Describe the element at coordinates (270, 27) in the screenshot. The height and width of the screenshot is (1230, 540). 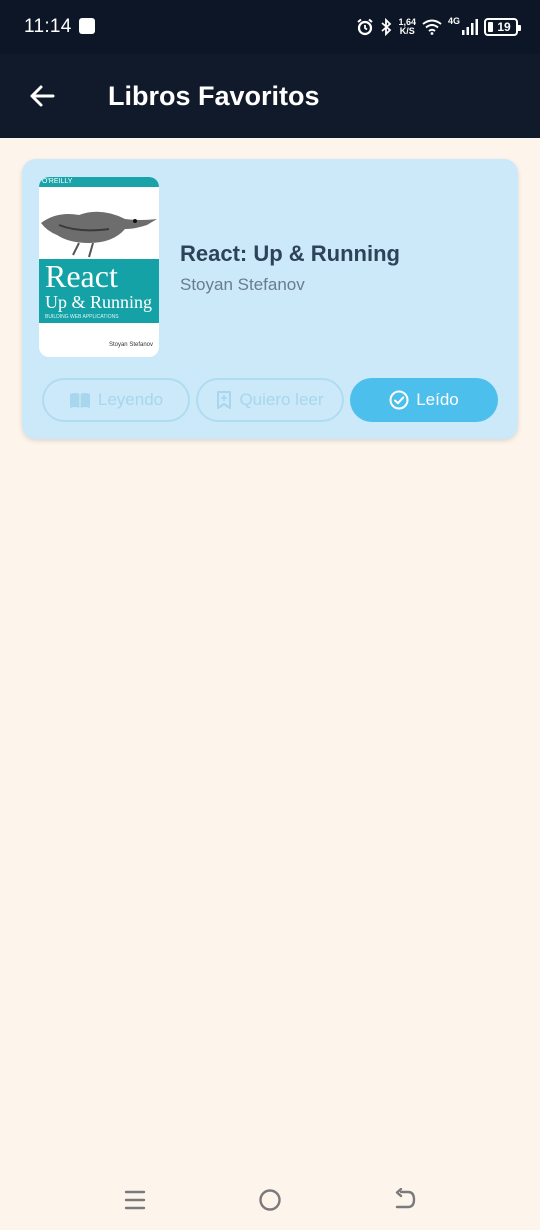
I see `status-bar: 11:14 1,64 K/S 4G 19` at that location.